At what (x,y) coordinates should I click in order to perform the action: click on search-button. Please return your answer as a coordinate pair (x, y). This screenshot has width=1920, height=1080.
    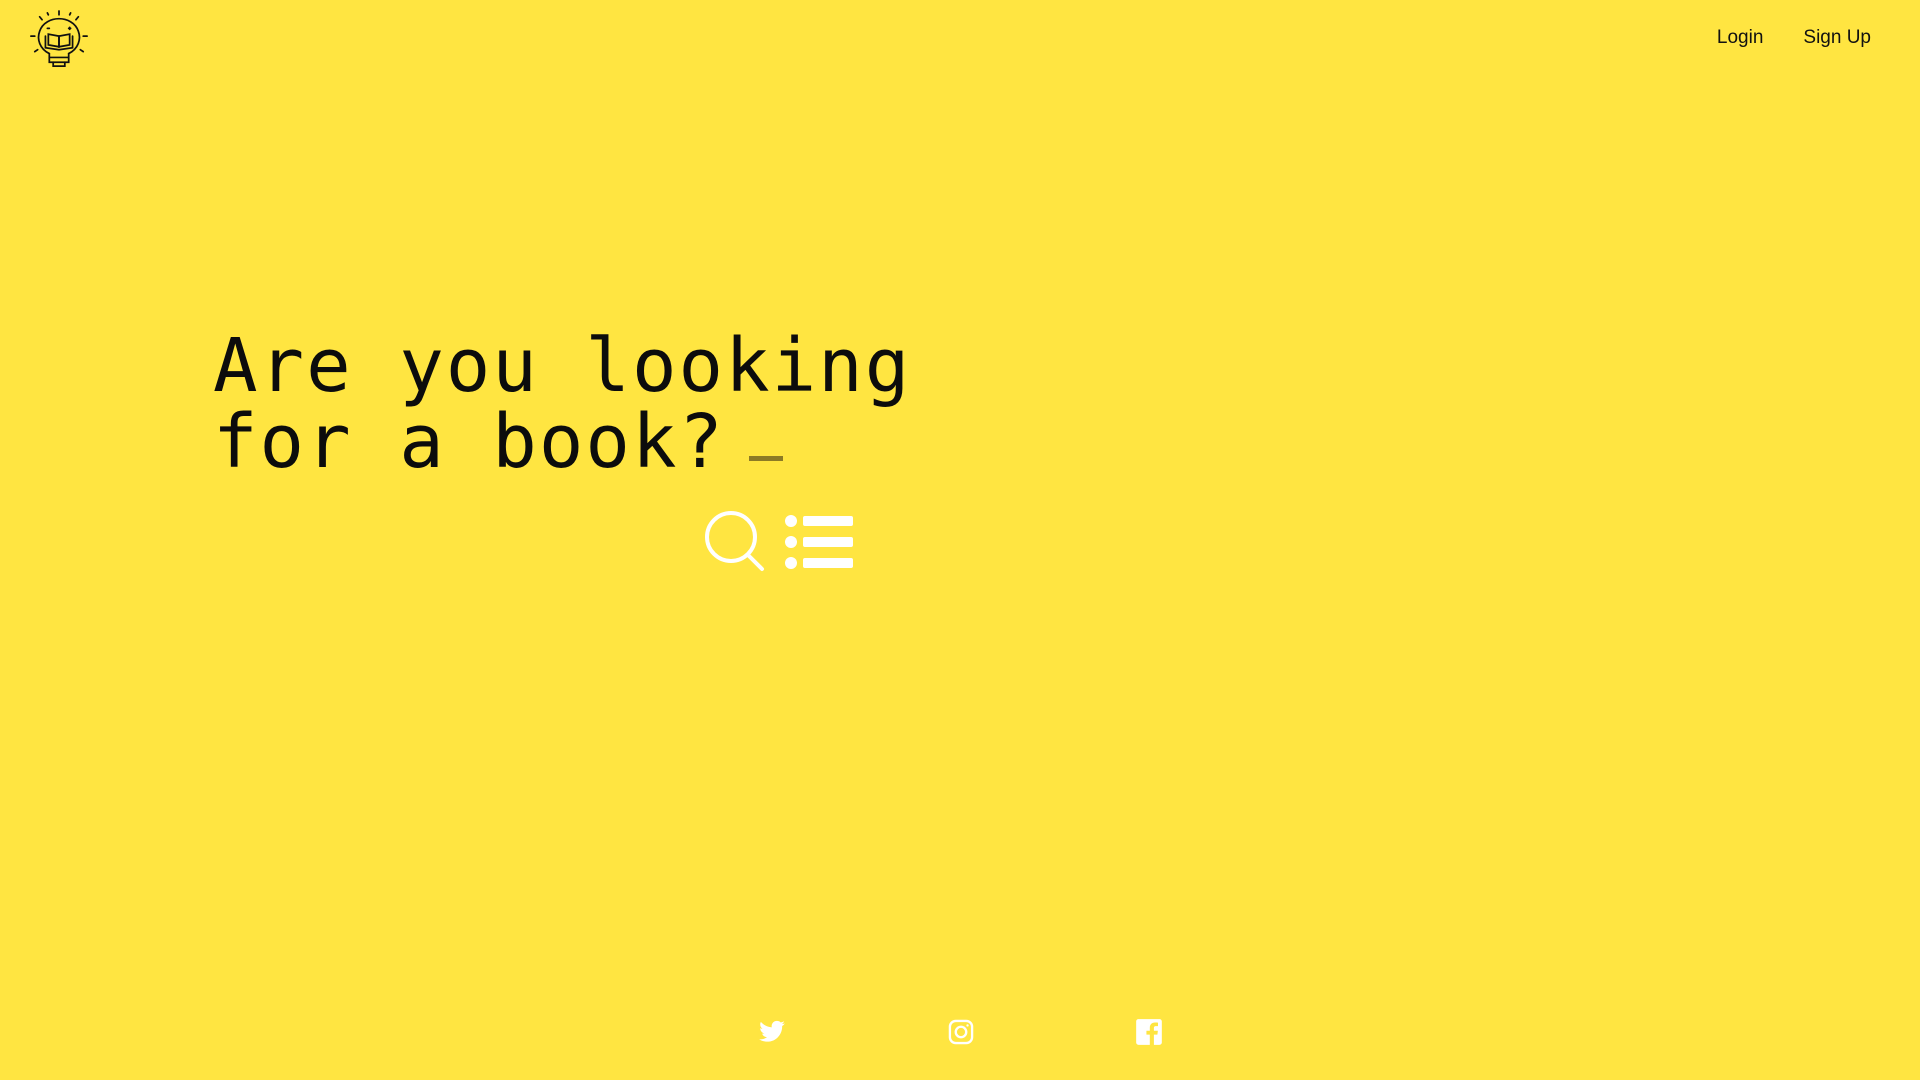
    Looking at the image, I should click on (735, 542).